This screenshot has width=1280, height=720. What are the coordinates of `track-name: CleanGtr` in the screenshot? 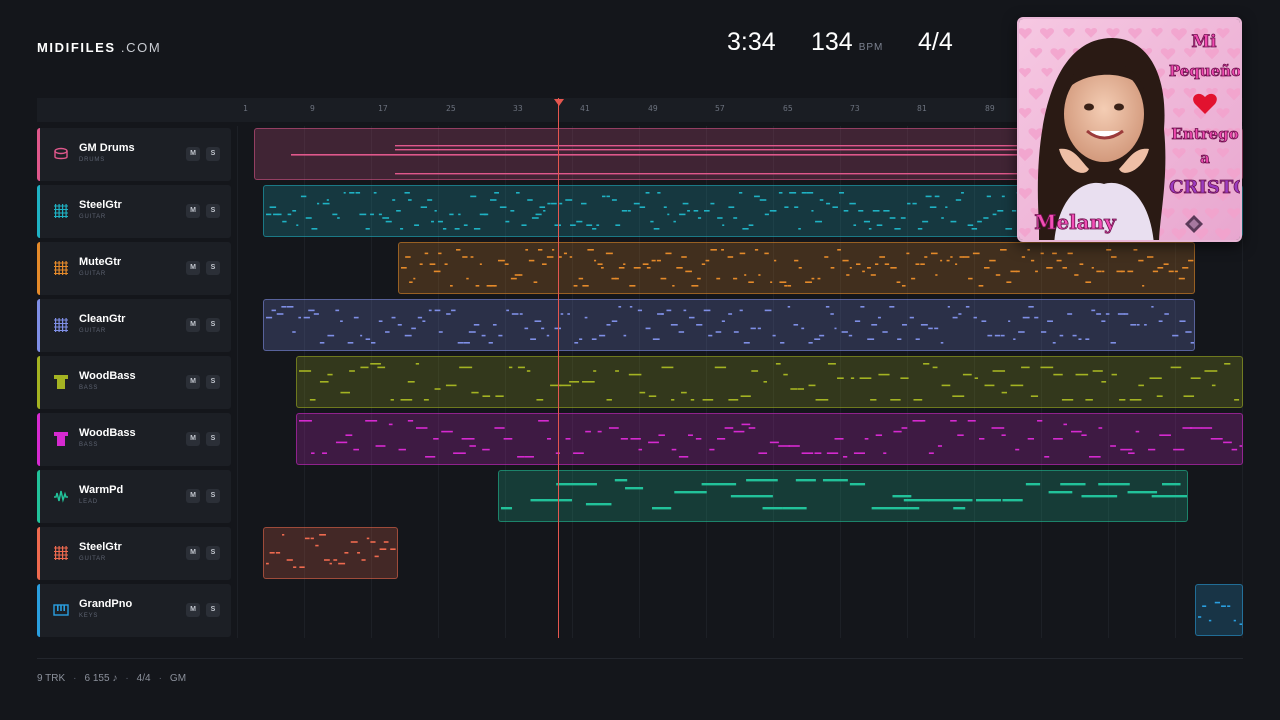 It's located at (102, 319).